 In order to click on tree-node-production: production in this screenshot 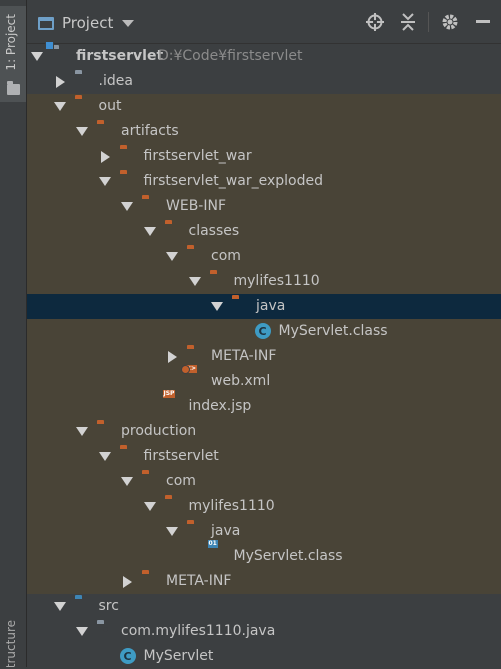, I will do `click(264, 431)`.